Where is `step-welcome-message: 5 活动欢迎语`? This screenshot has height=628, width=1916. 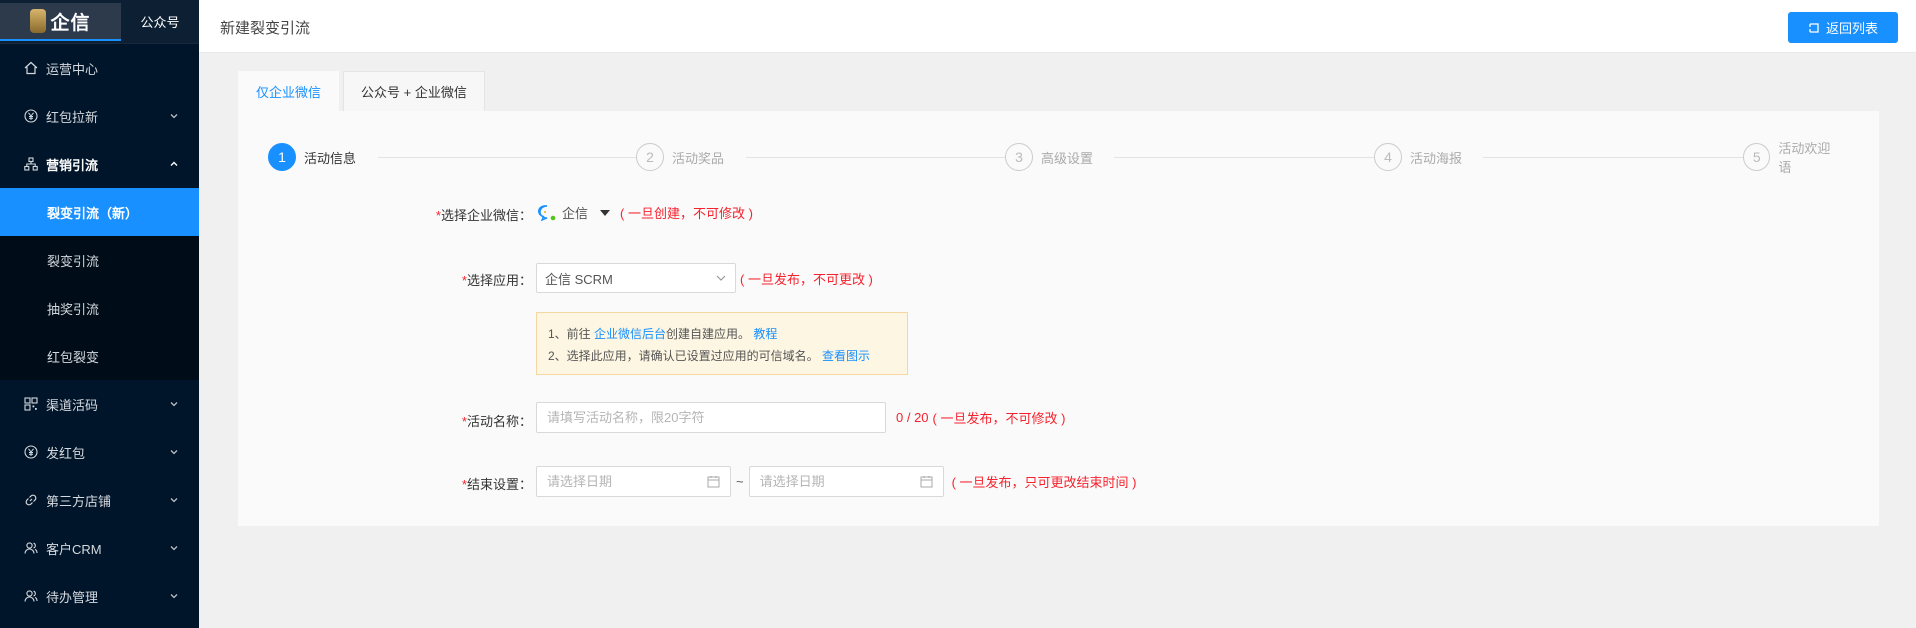
step-welcome-message: 5 活动欢迎语 is located at coordinates (1796, 157).